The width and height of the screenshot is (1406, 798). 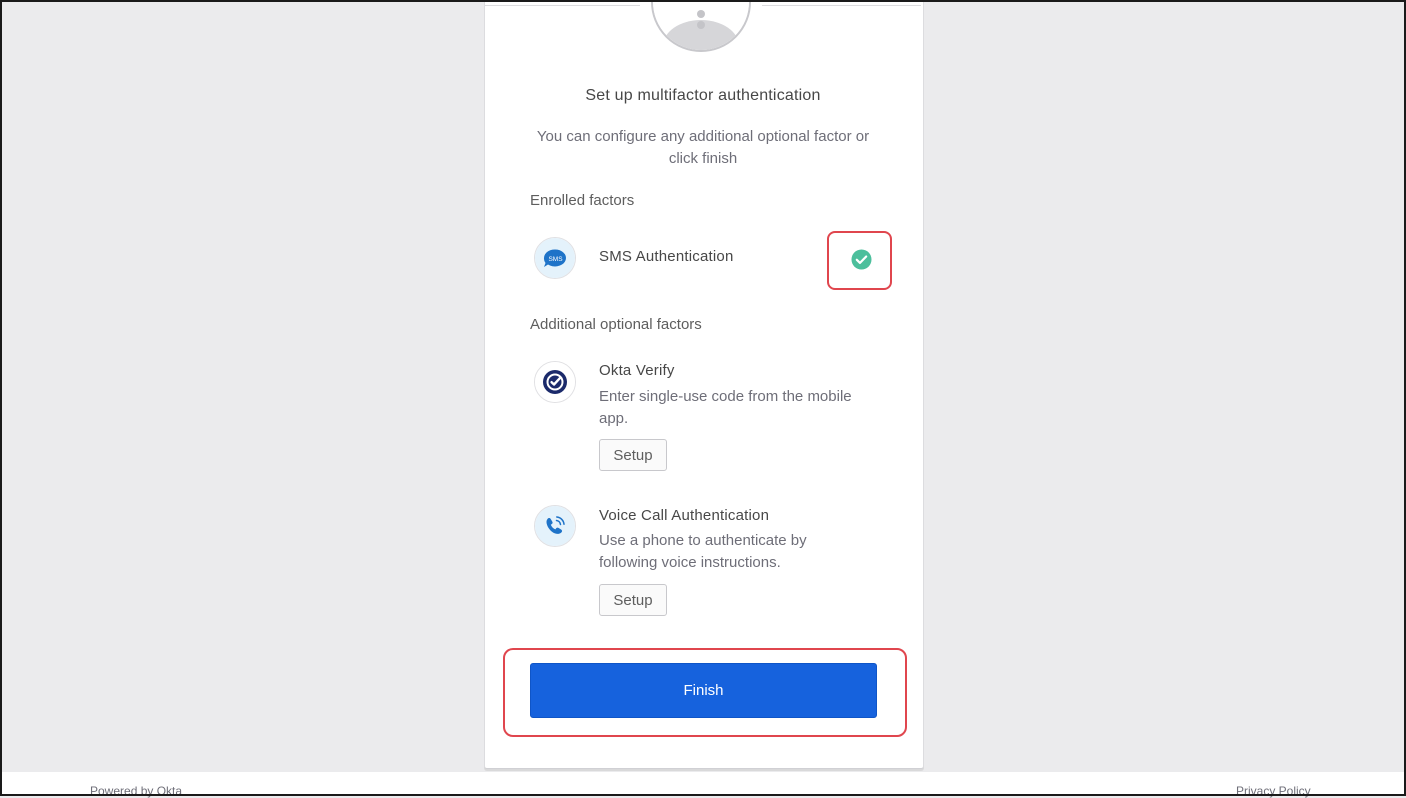 What do you see at coordinates (637, 370) in the screenshot?
I see `factor-name-okta-verify: Okta Verify` at bounding box center [637, 370].